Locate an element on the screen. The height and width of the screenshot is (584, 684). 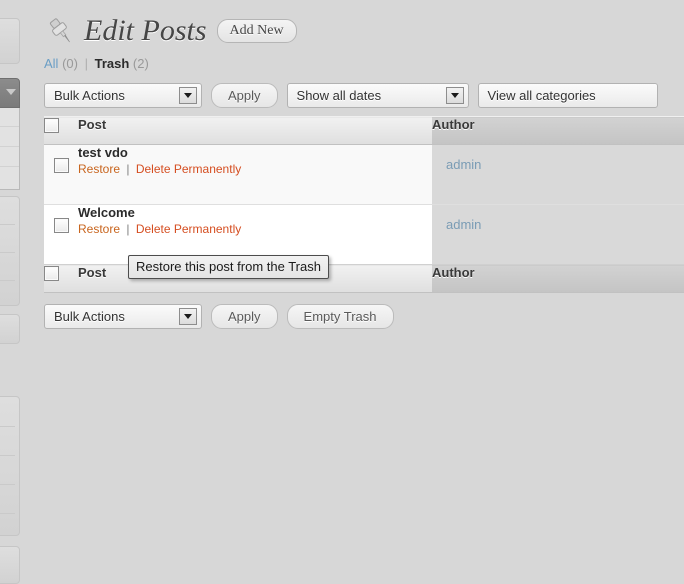
tooltip: Restore this post from the Trash is located at coordinates (228, 267).